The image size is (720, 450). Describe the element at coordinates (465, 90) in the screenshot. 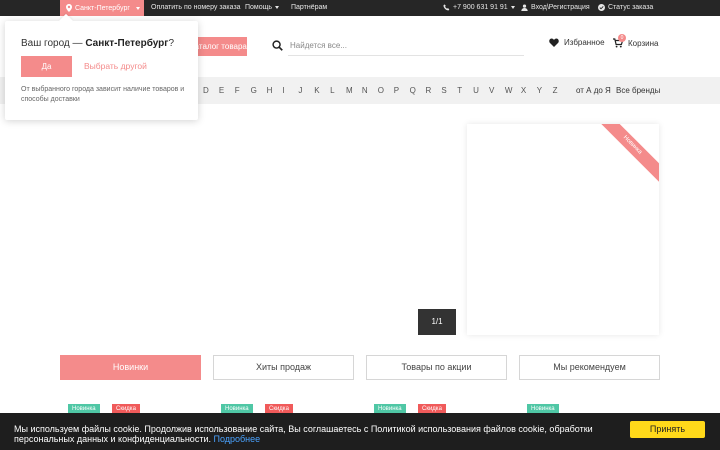

I see `brand-letter-t: T` at that location.